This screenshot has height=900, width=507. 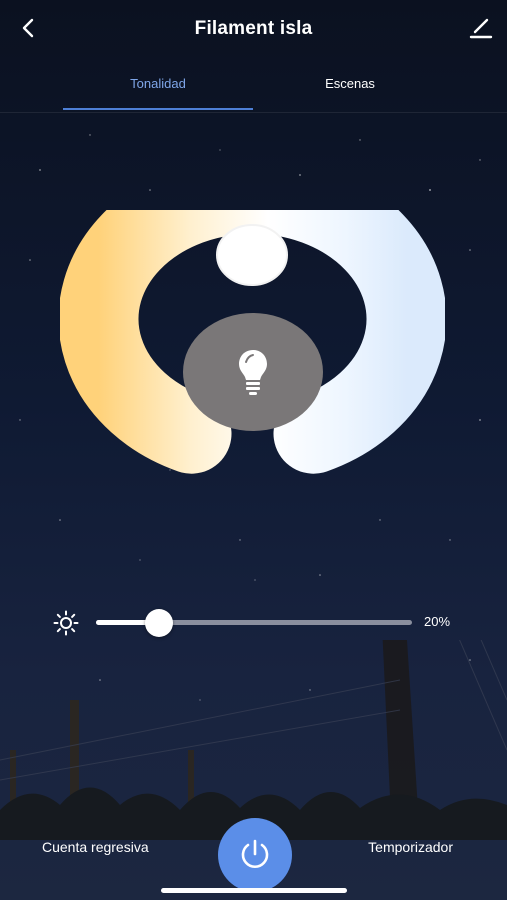 I want to click on bottom-action-bar: Cuenta regresiva Temporizador, so click(x=253, y=850).